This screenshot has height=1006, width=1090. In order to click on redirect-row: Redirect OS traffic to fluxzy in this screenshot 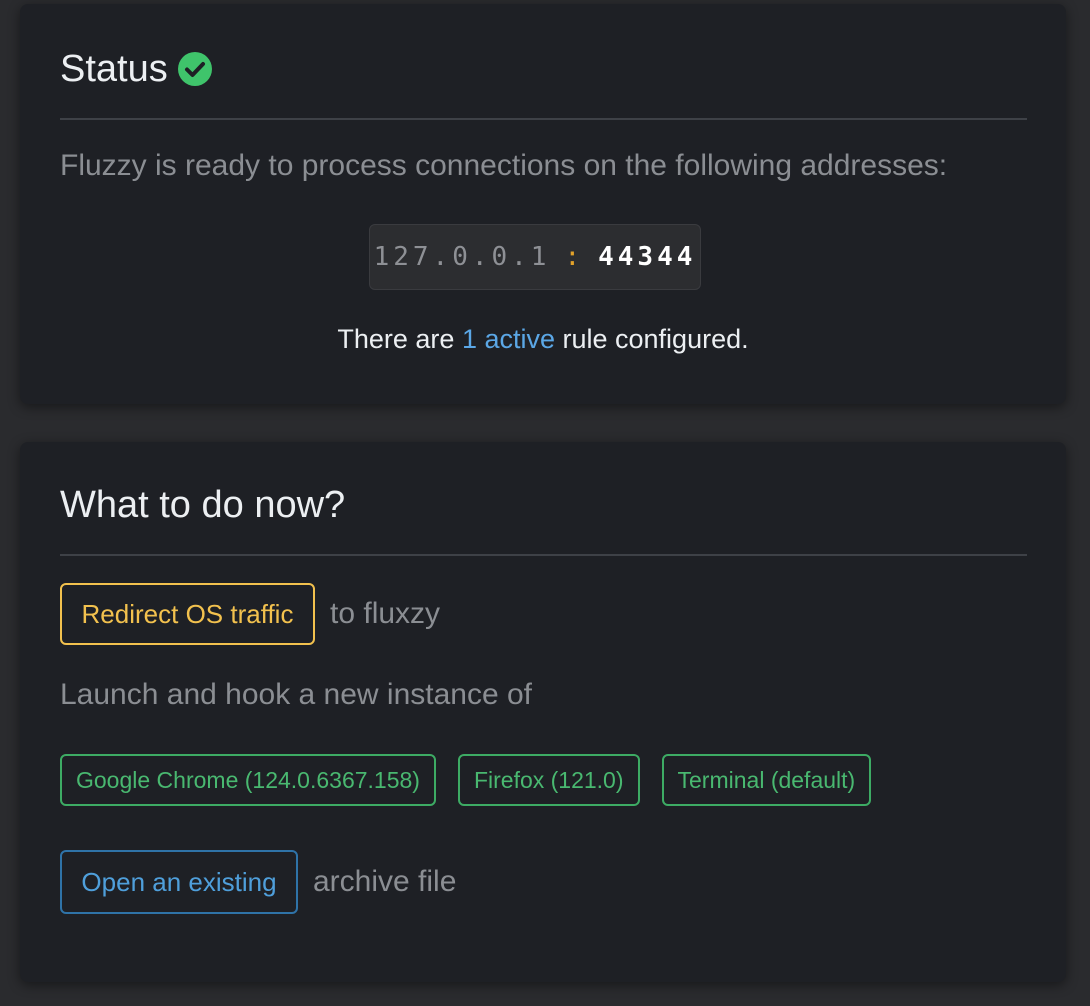, I will do `click(250, 614)`.